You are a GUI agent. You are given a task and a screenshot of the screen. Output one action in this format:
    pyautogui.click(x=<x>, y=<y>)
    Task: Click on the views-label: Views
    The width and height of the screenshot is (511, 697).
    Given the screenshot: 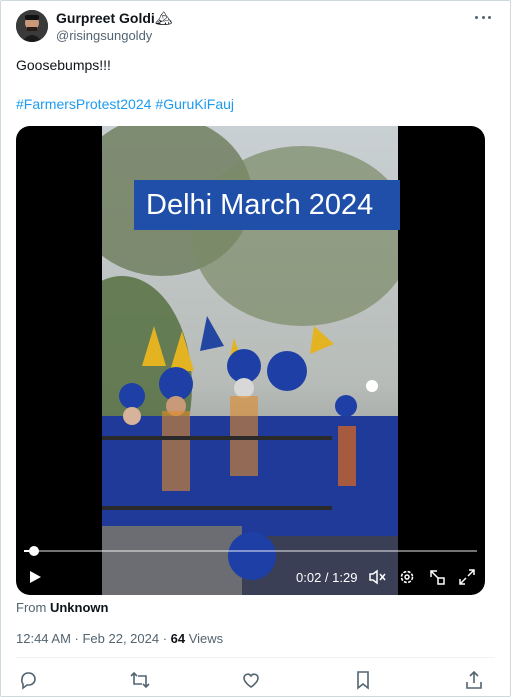 What is the action you would take?
    pyautogui.click(x=204, y=638)
    